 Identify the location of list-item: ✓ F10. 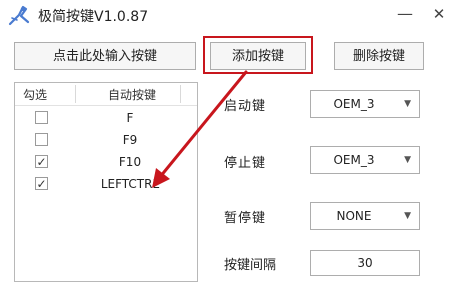
(106, 162).